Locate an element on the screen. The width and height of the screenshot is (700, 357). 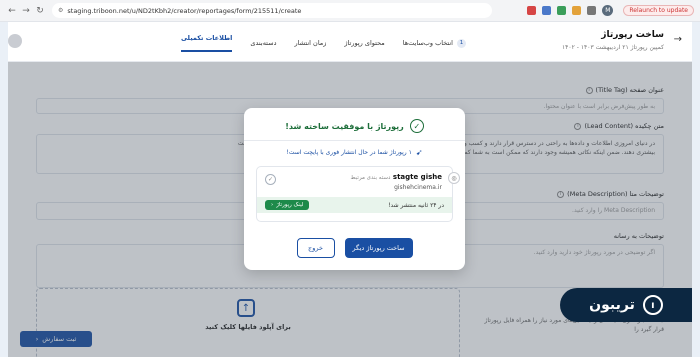
page-title: ساخت رپورتاژ is located at coordinates (632, 35).